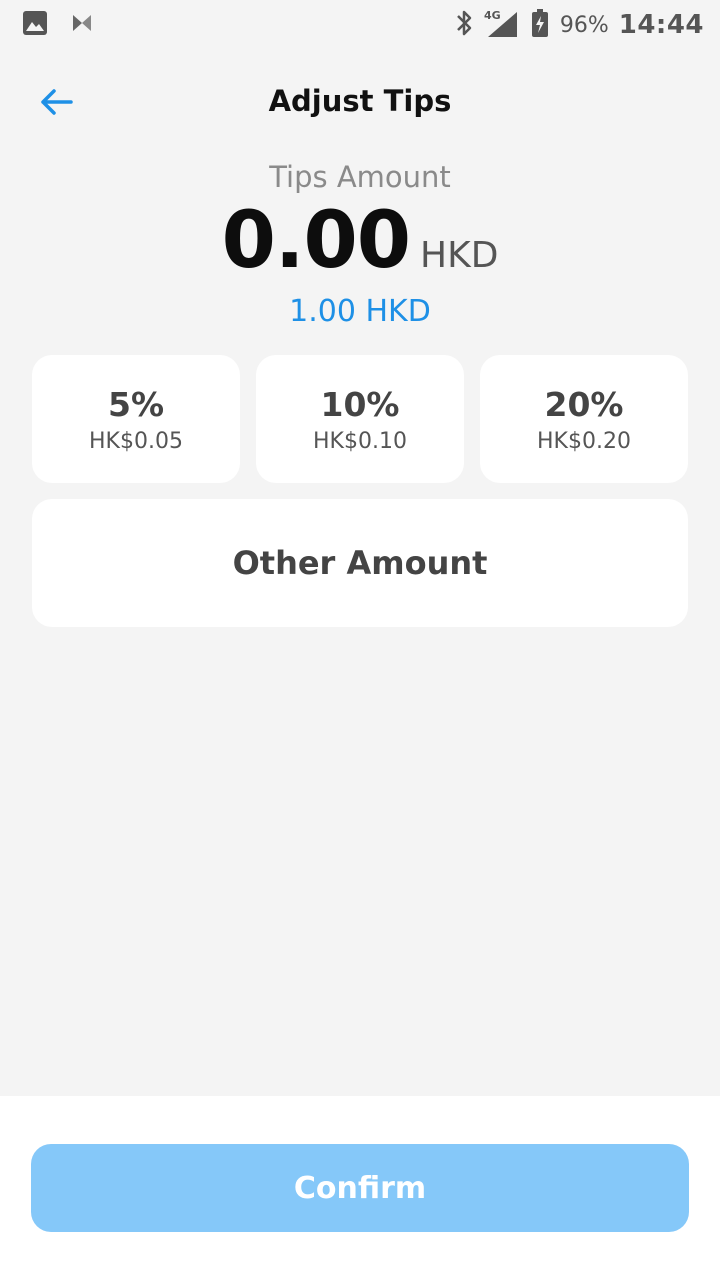  What do you see at coordinates (492, 15) in the screenshot?
I see `network-type-label: 4G` at bounding box center [492, 15].